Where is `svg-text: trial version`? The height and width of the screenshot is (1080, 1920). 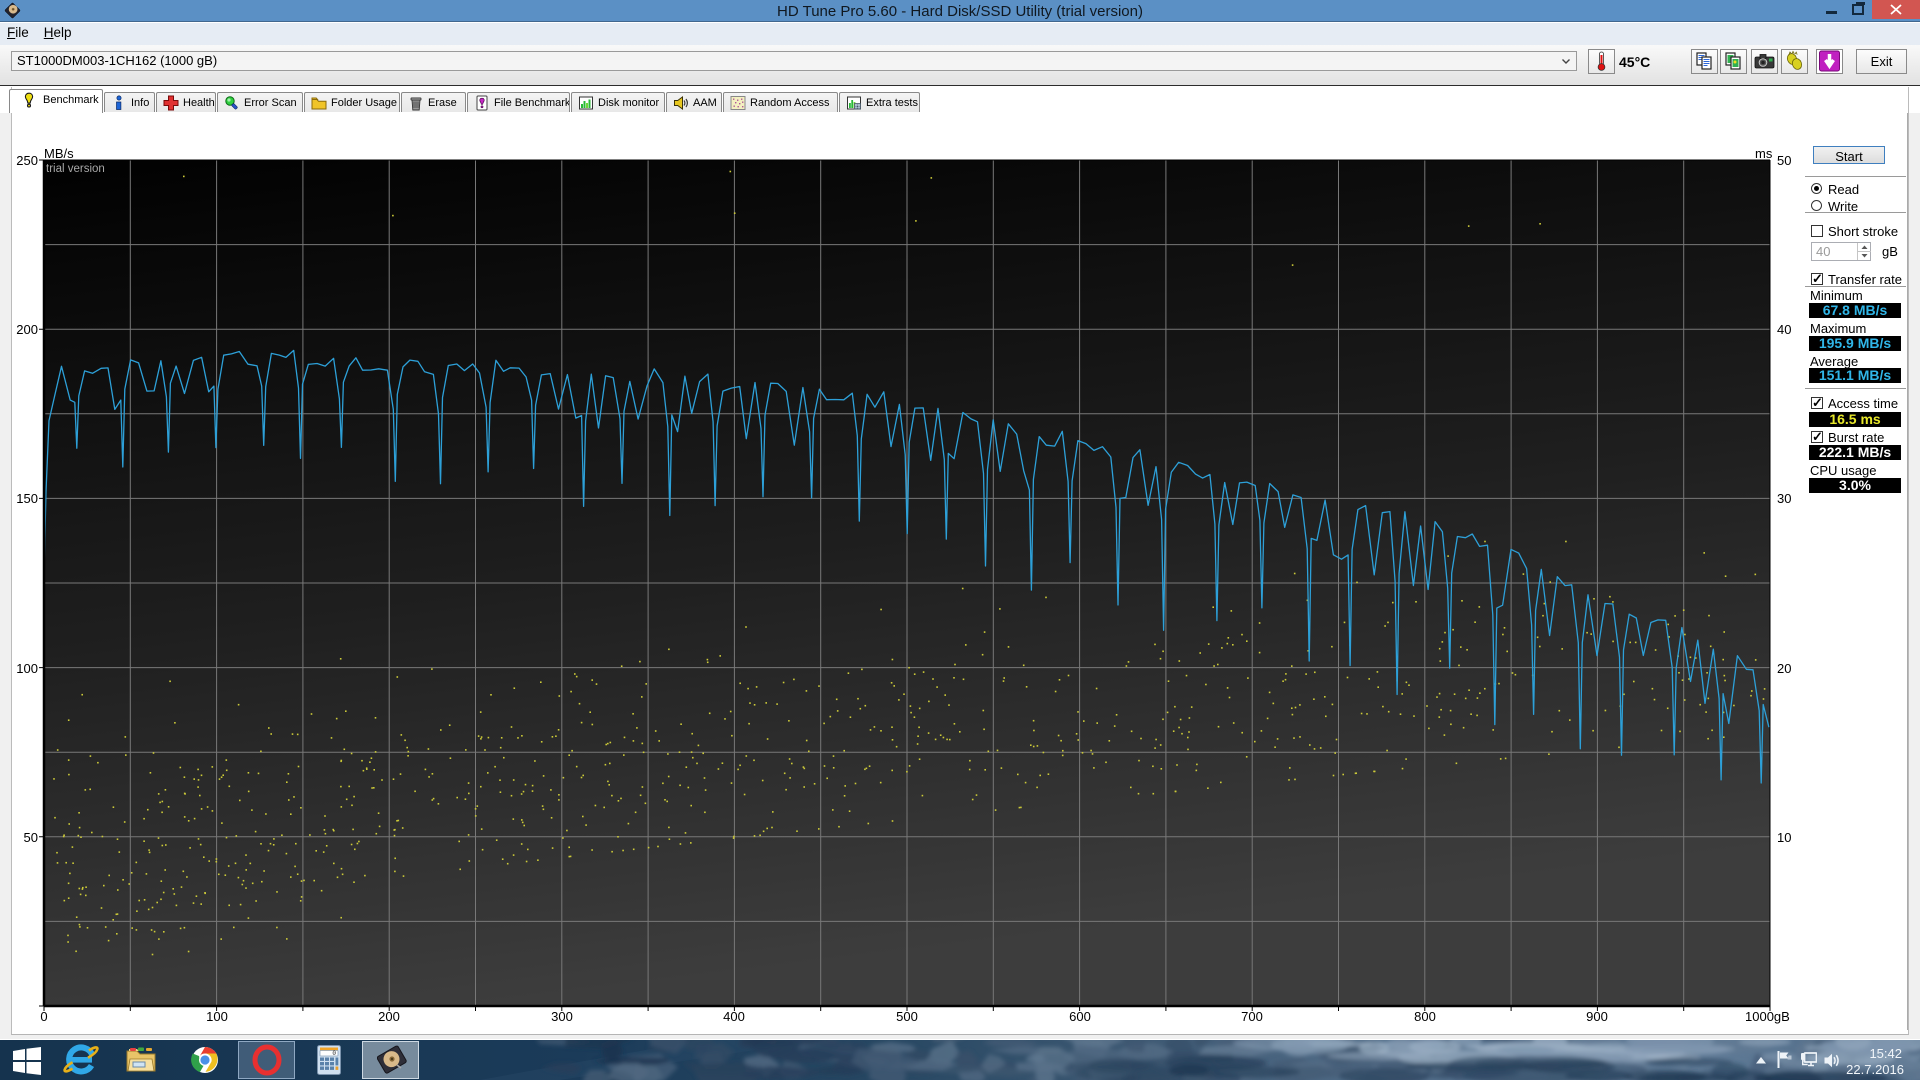
svg-text: trial version is located at coordinates (75, 169).